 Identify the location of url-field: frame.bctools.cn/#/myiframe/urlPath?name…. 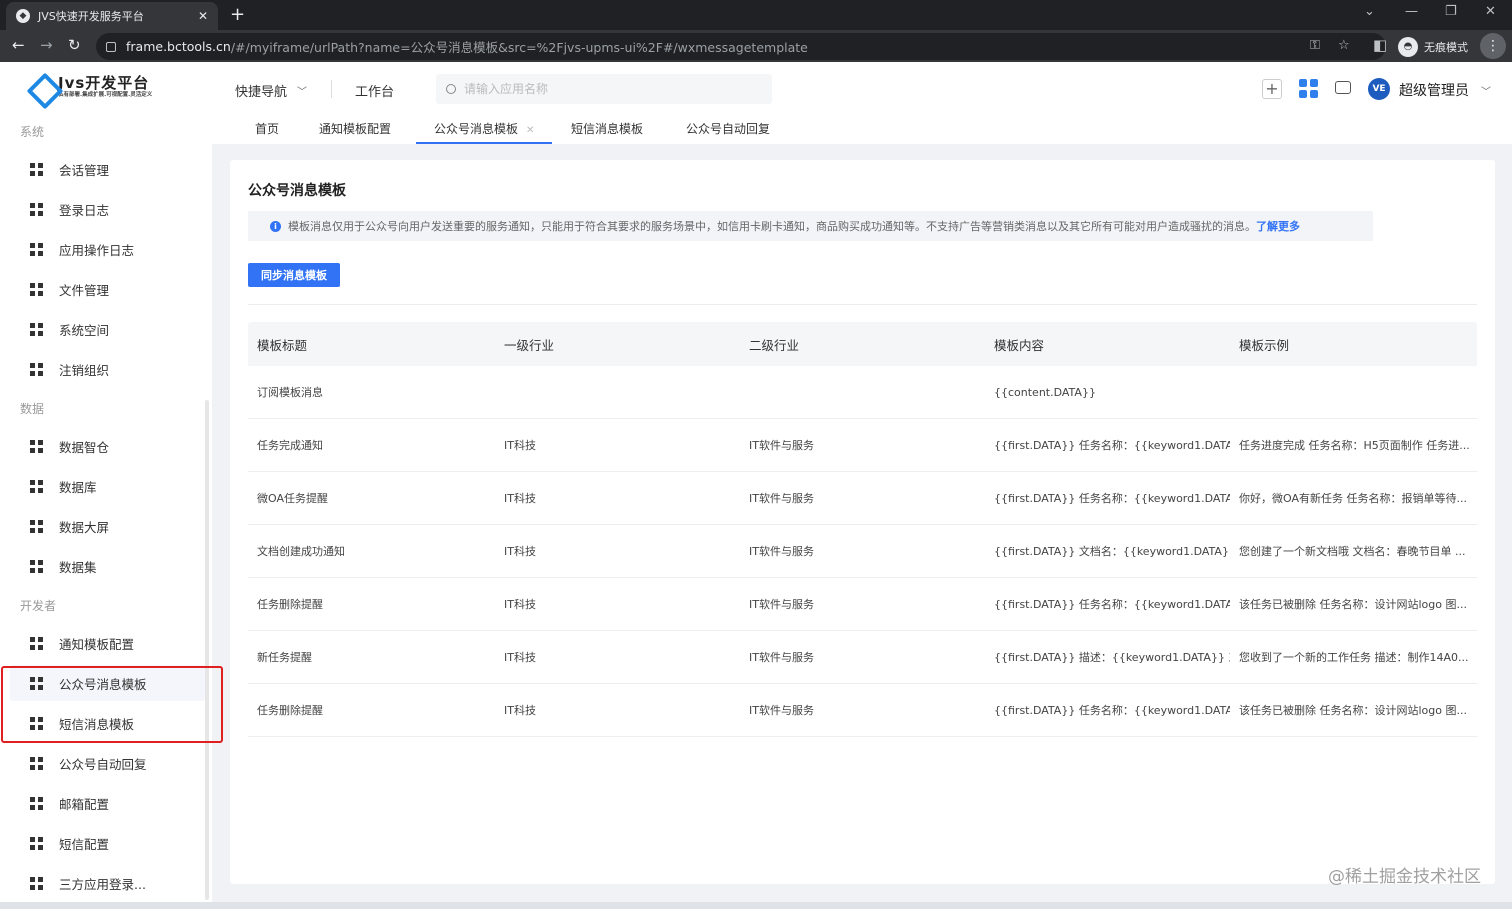
(741, 46).